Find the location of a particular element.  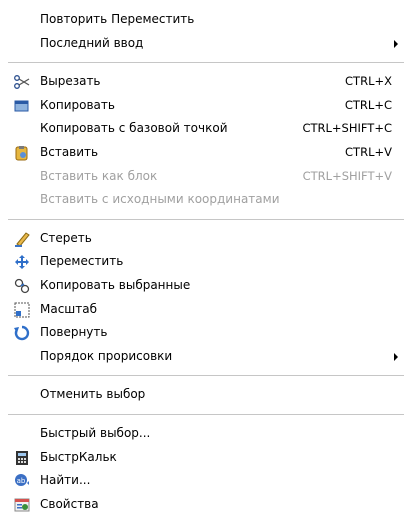

scale-icon is located at coordinates (22, 310).